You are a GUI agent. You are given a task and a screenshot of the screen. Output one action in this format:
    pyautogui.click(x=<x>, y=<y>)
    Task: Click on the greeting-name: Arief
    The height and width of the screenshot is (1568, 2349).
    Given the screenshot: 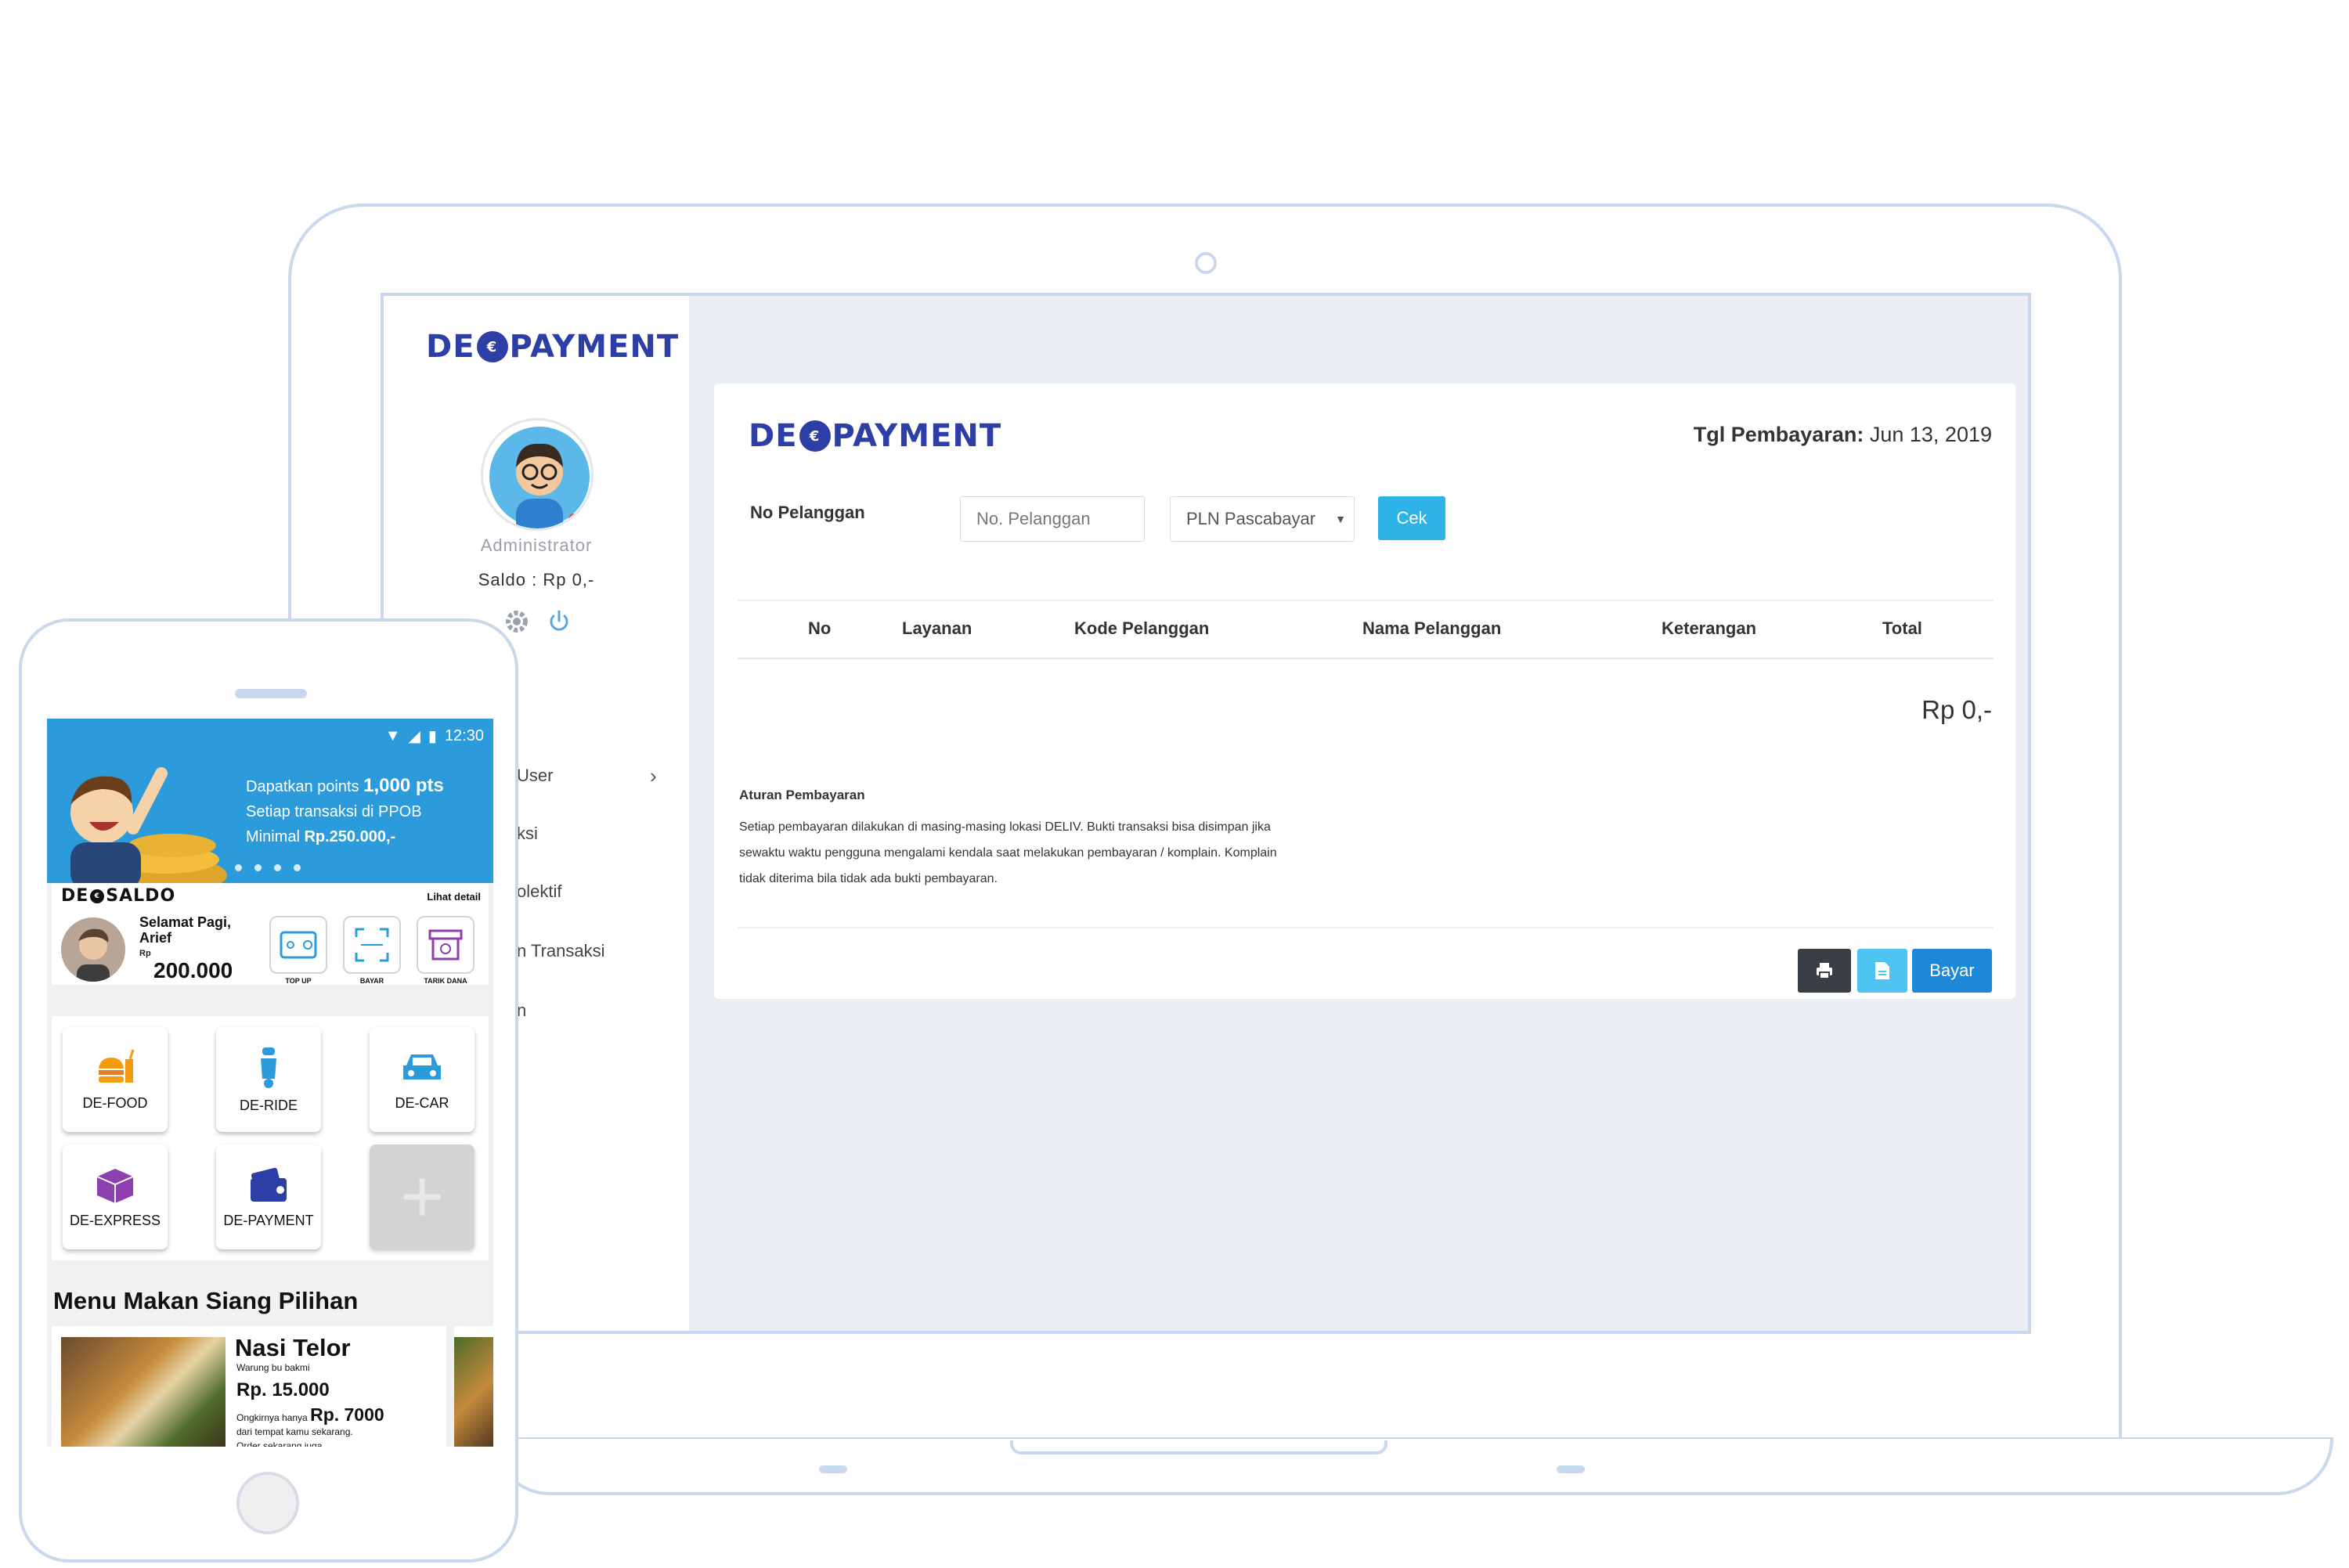 What is the action you would take?
    pyautogui.click(x=155, y=938)
    